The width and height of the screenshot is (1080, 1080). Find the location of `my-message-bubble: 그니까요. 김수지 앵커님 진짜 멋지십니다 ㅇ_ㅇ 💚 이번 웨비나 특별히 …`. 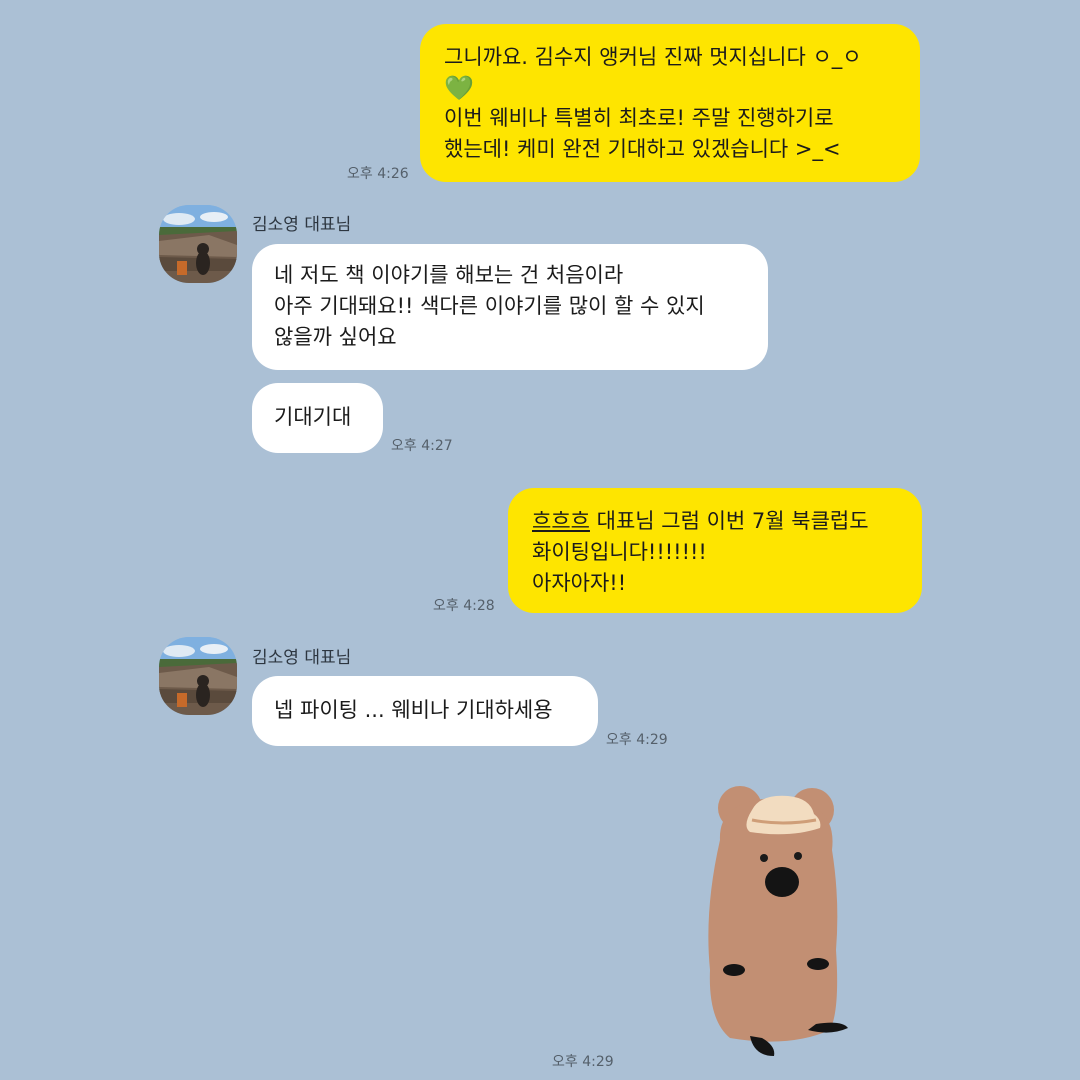

my-message-bubble: 그니까요. 김수지 앵커님 진짜 멋지십니다 ㅇ_ㅇ 💚 이번 웨비나 특별히 … is located at coordinates (670, 103).